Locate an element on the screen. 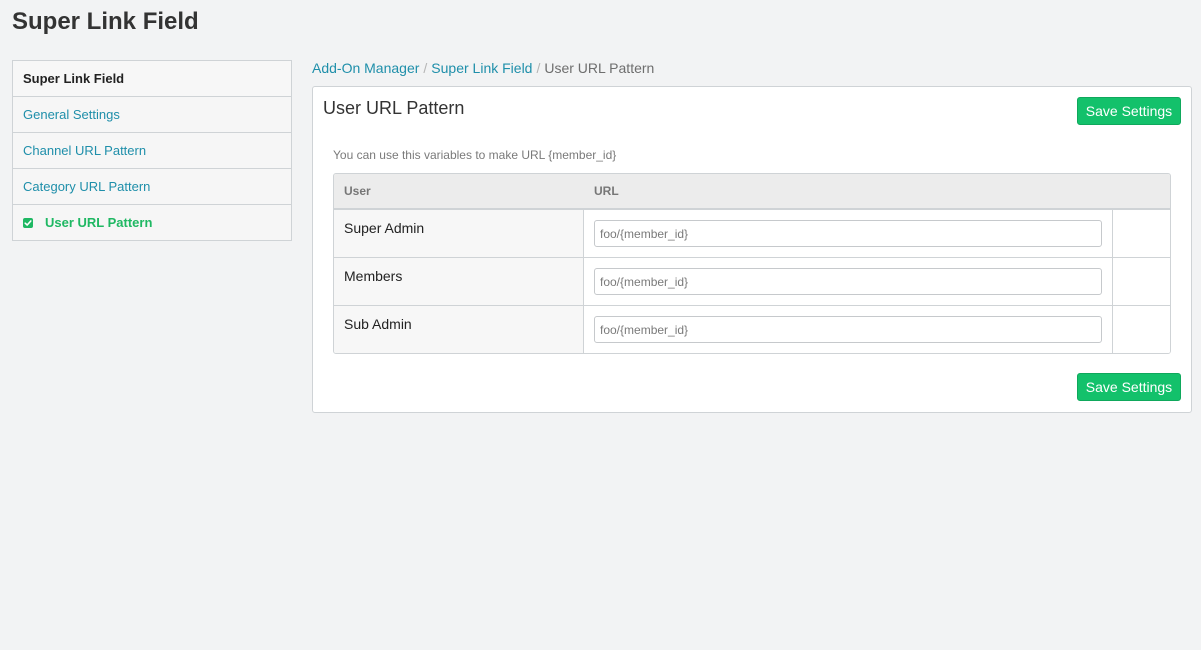  user-name-cell: Sub Admin is located at coordinates (459, 329).